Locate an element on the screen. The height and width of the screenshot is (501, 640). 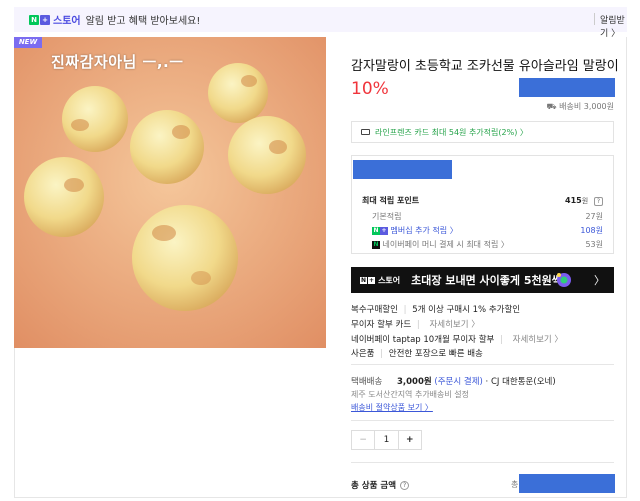
delivery-row: 택배배송 3,000원 (주문시 결제) · CJ 대한통운(오네) is located at coordinates (453, 382).